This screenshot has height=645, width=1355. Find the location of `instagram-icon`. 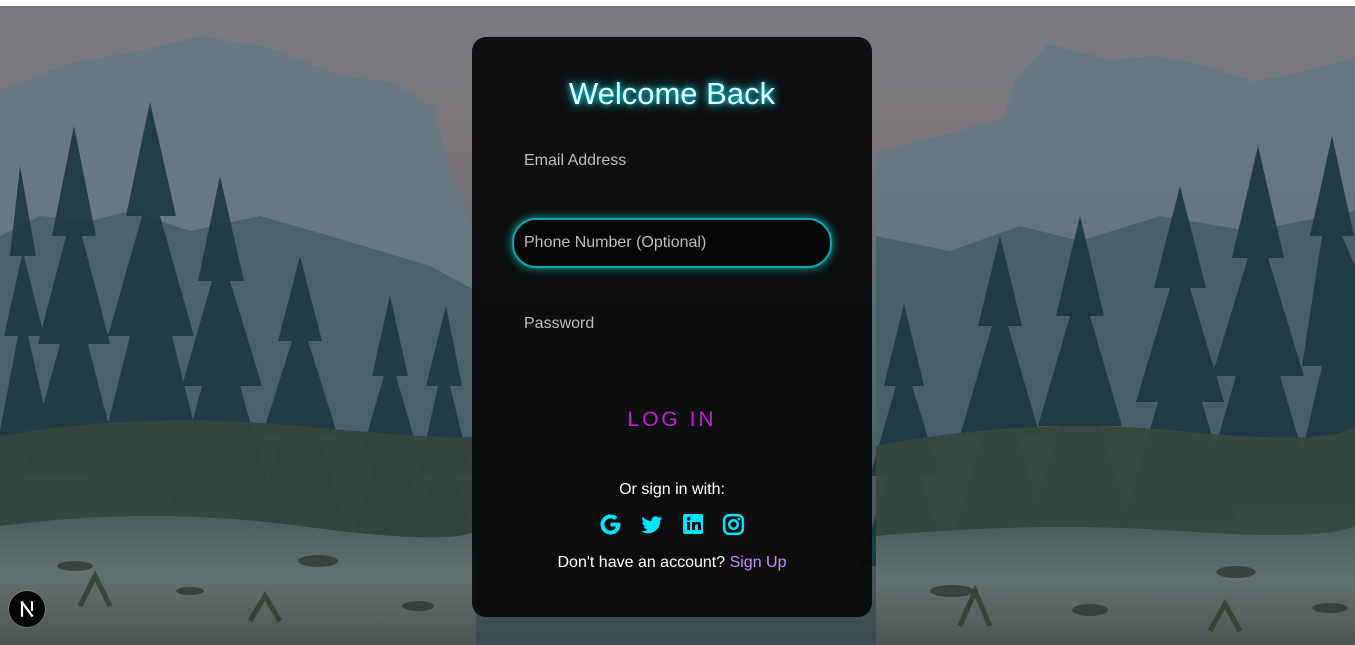

instagram-icon is located at coordinates (734, 524).